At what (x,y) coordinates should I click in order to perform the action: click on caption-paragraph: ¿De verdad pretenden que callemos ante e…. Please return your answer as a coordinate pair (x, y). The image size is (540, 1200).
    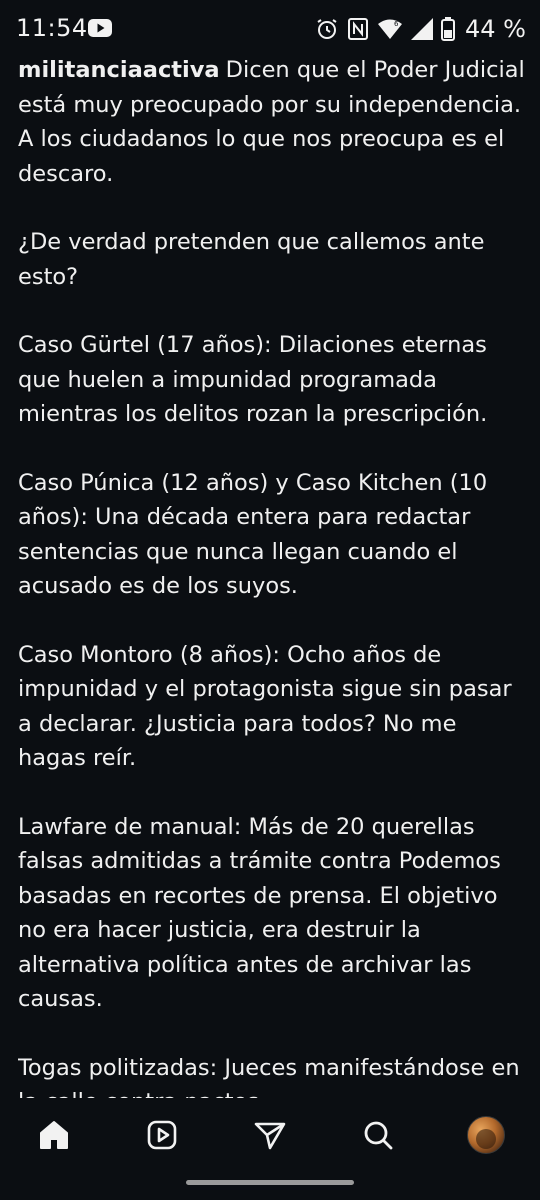
    Looking at the image, I should click on (251, 259).